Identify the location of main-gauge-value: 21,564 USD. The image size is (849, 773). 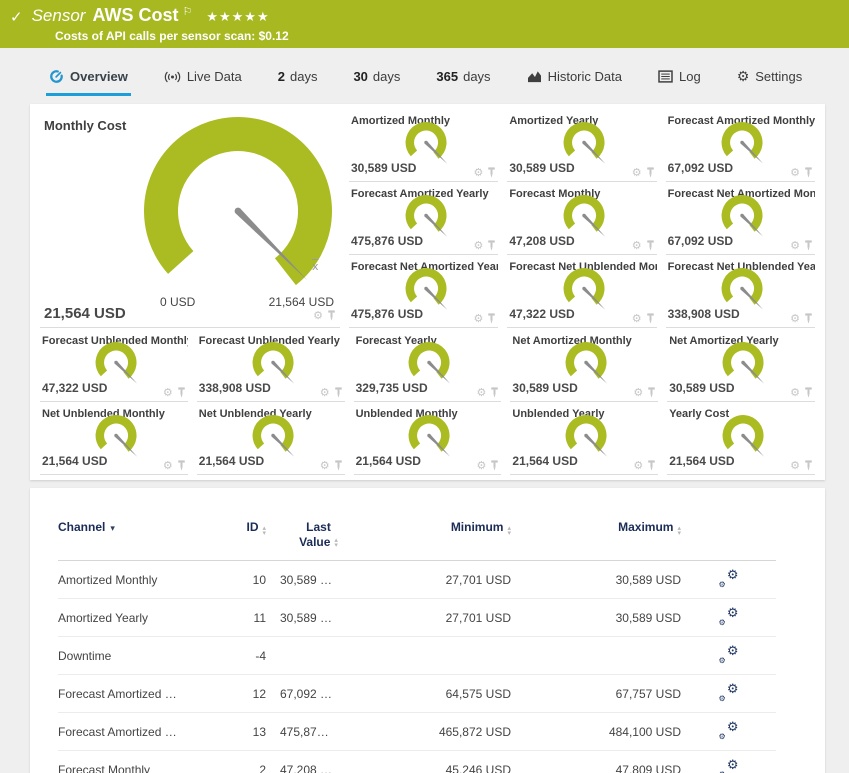
(85, 313).